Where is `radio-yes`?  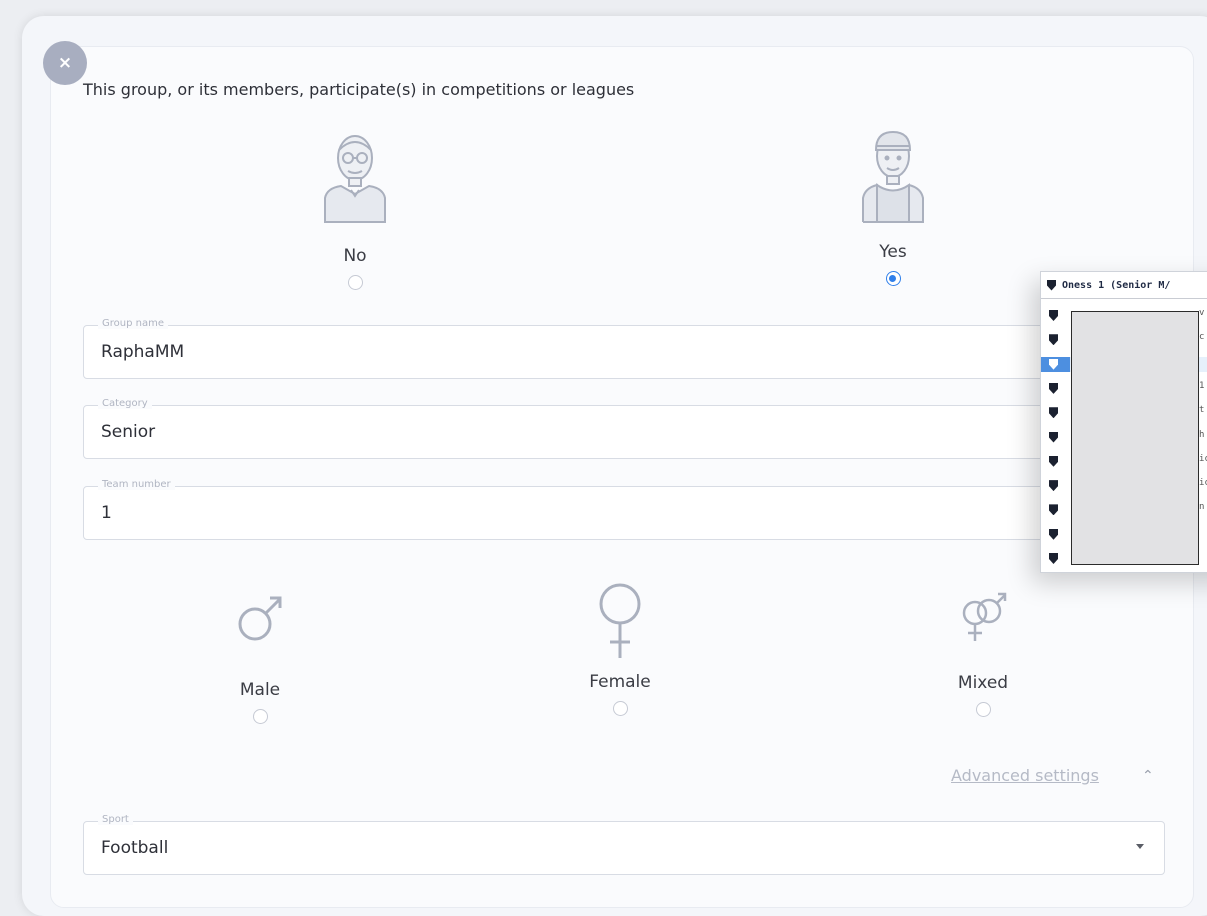
radio-yes is located at coordinates (893, 278).